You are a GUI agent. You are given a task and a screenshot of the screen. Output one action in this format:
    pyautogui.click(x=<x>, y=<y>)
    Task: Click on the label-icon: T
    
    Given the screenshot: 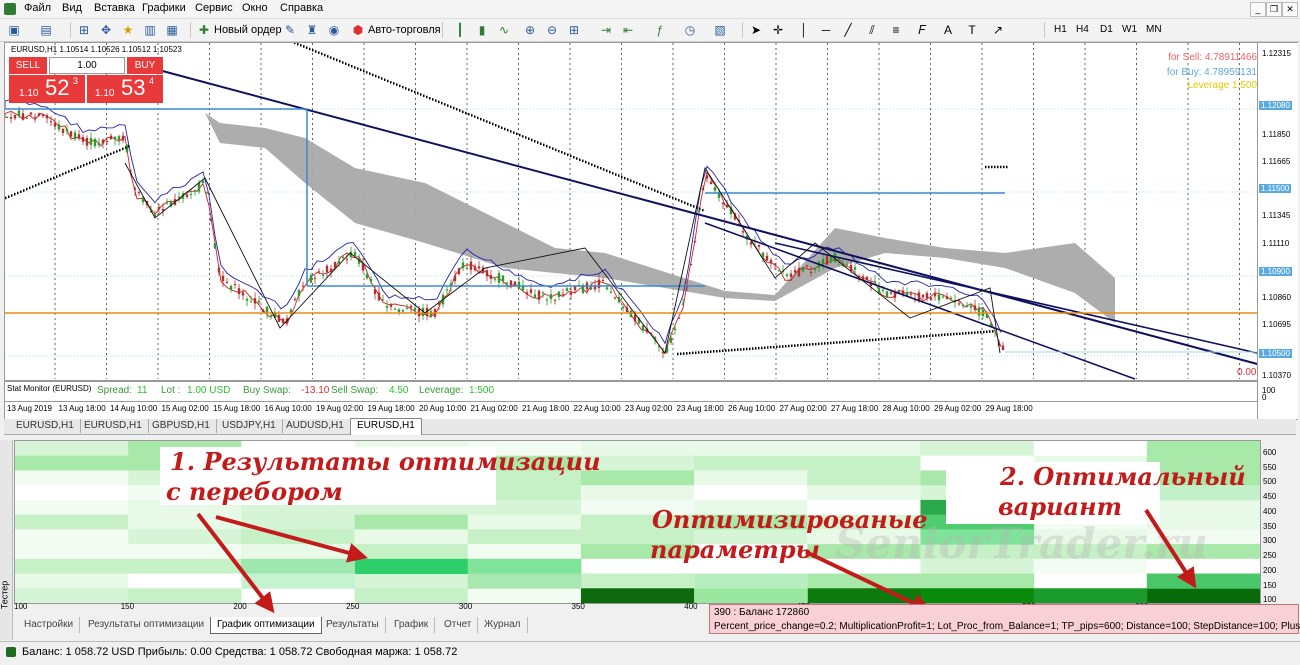 What is the action you would take?
    pyautogui.click(x=972, y=30)
    